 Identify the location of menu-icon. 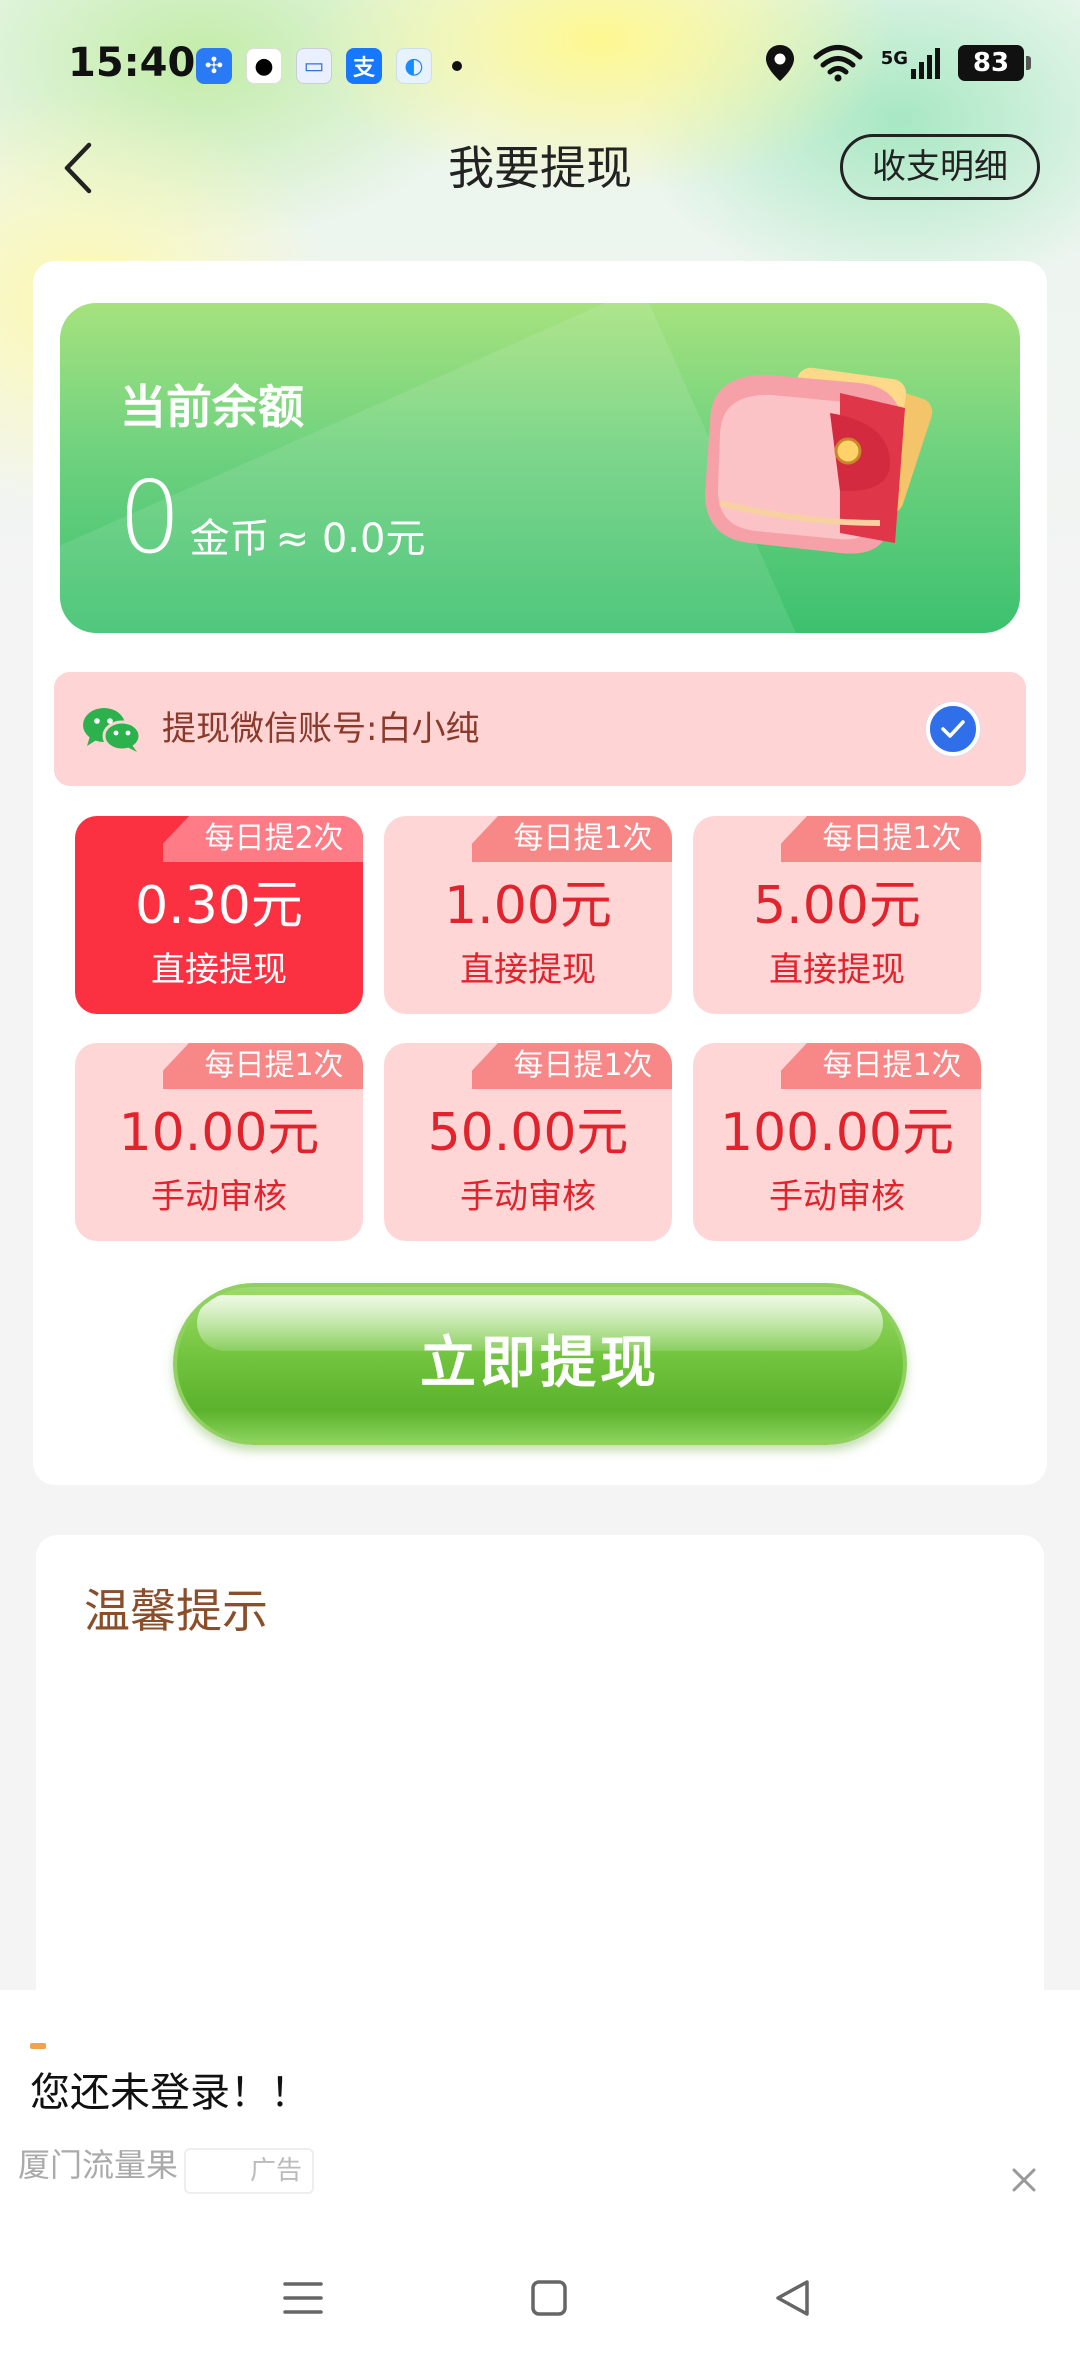
(303, 2298).